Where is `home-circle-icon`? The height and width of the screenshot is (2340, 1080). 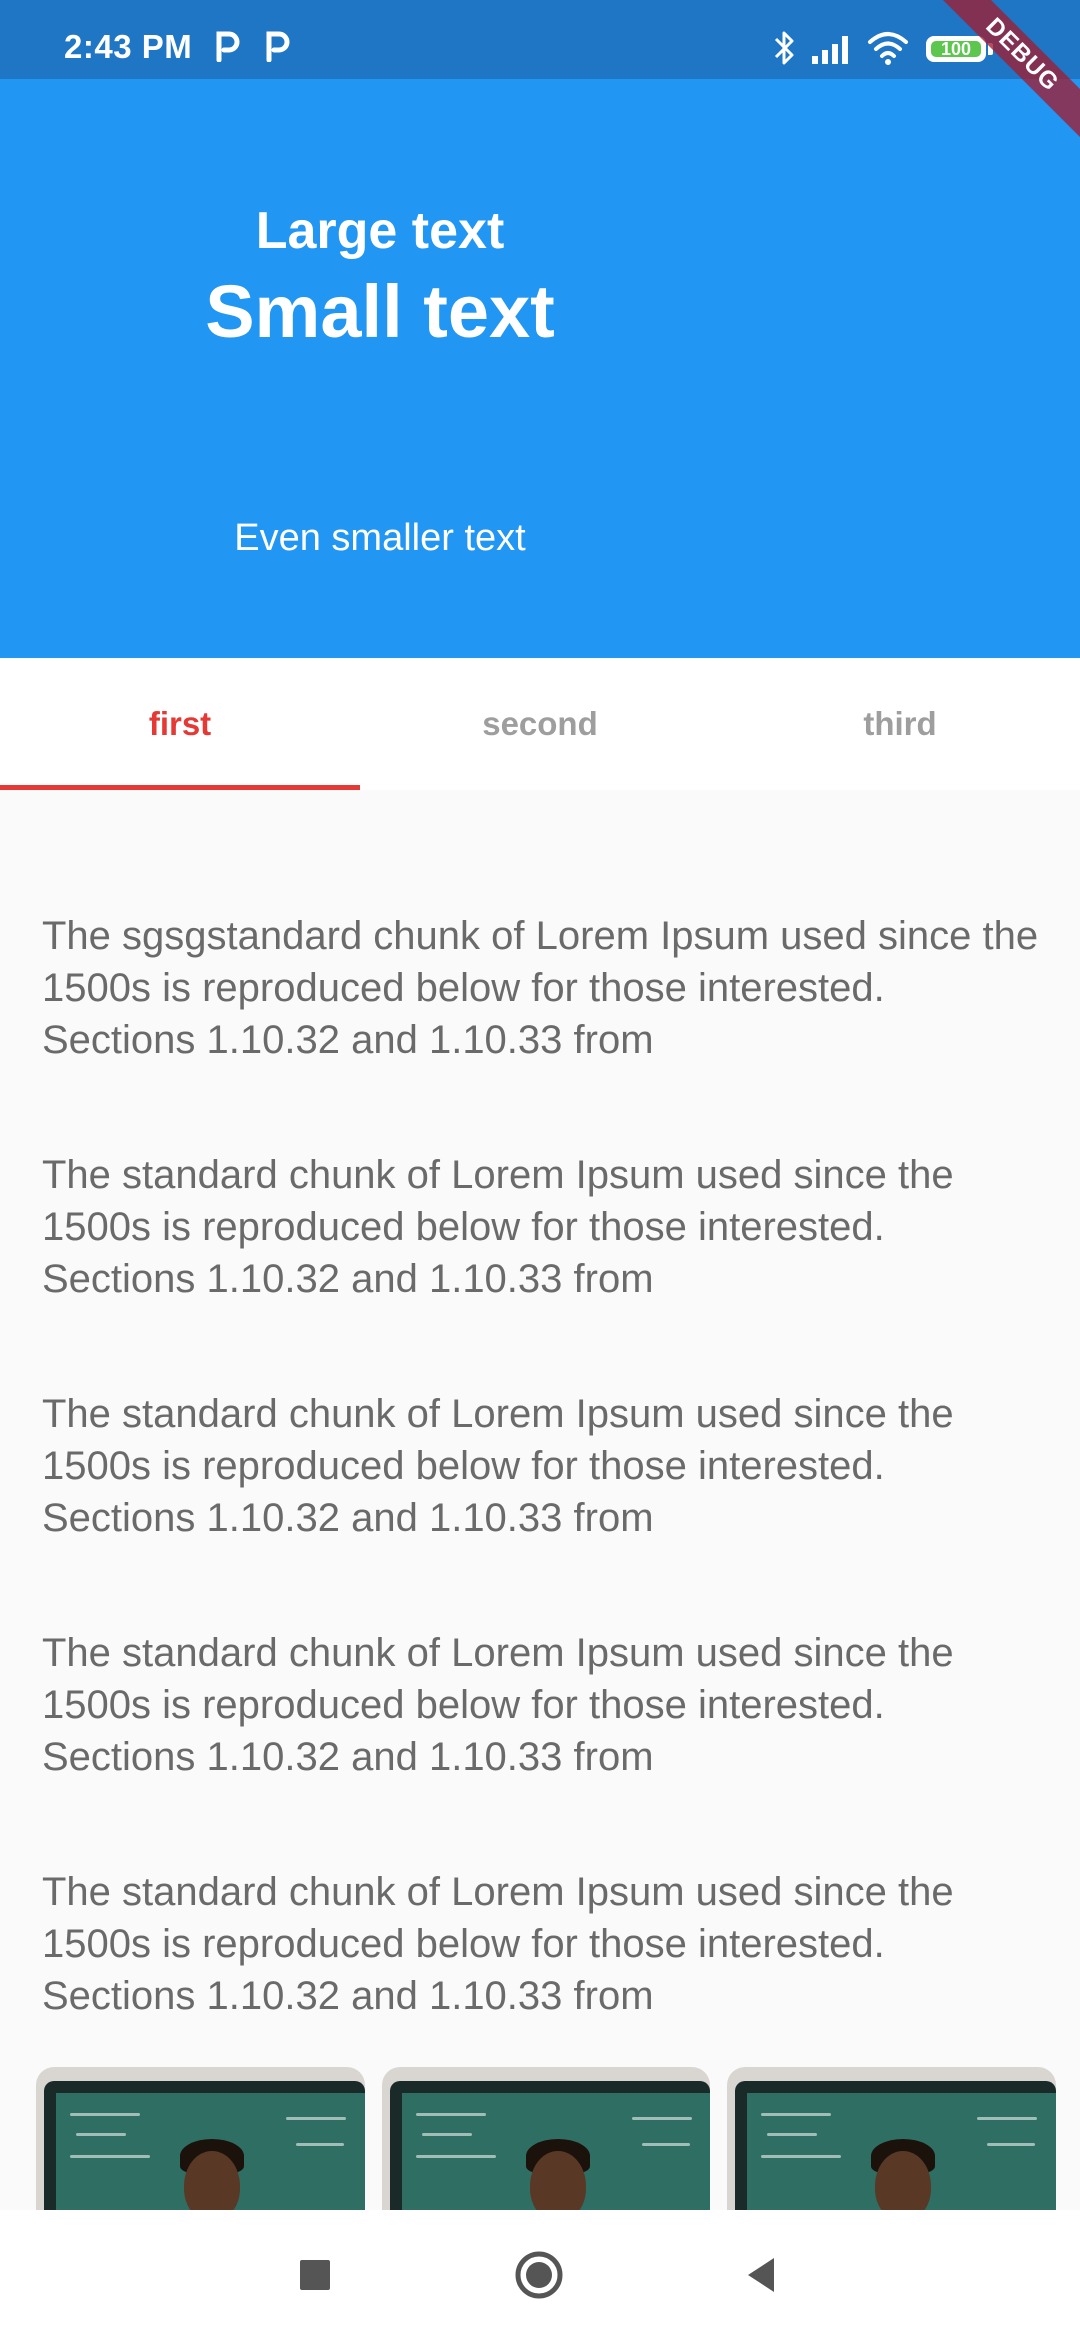
home-circle-icon is located at coordinates (539, 2275).